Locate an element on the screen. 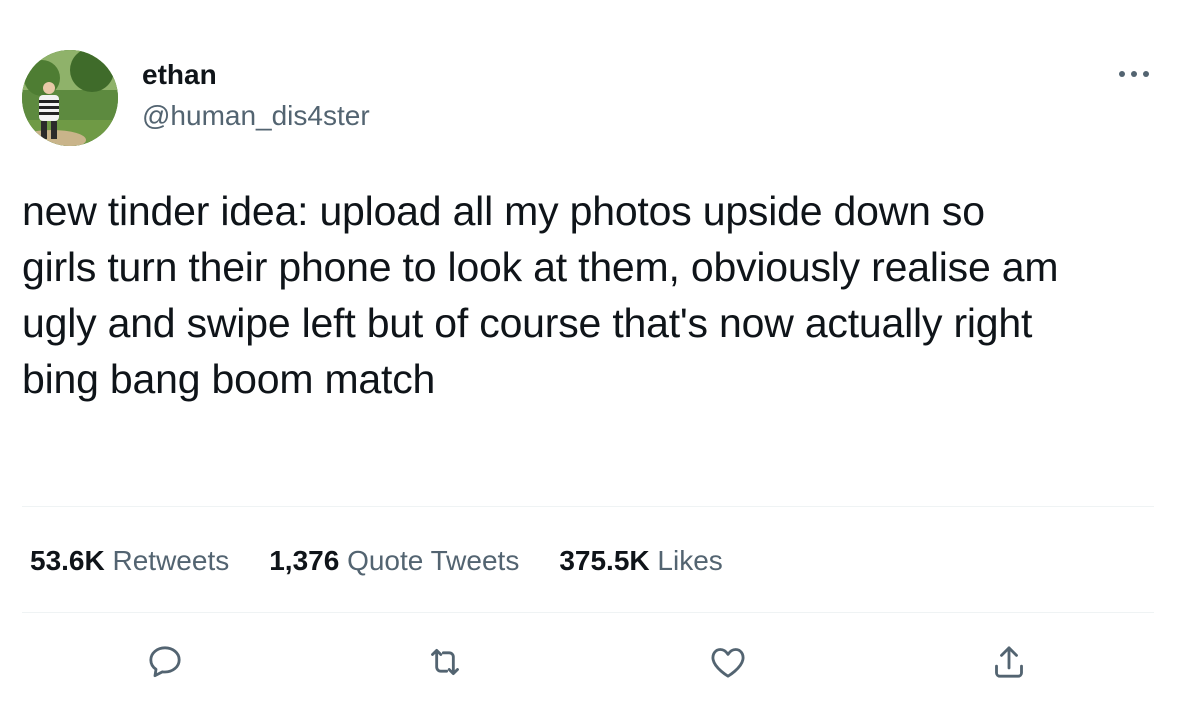 This screenshot has height=726, width=1182. more-horizontal-icon is located at coordinates (1134, 74).